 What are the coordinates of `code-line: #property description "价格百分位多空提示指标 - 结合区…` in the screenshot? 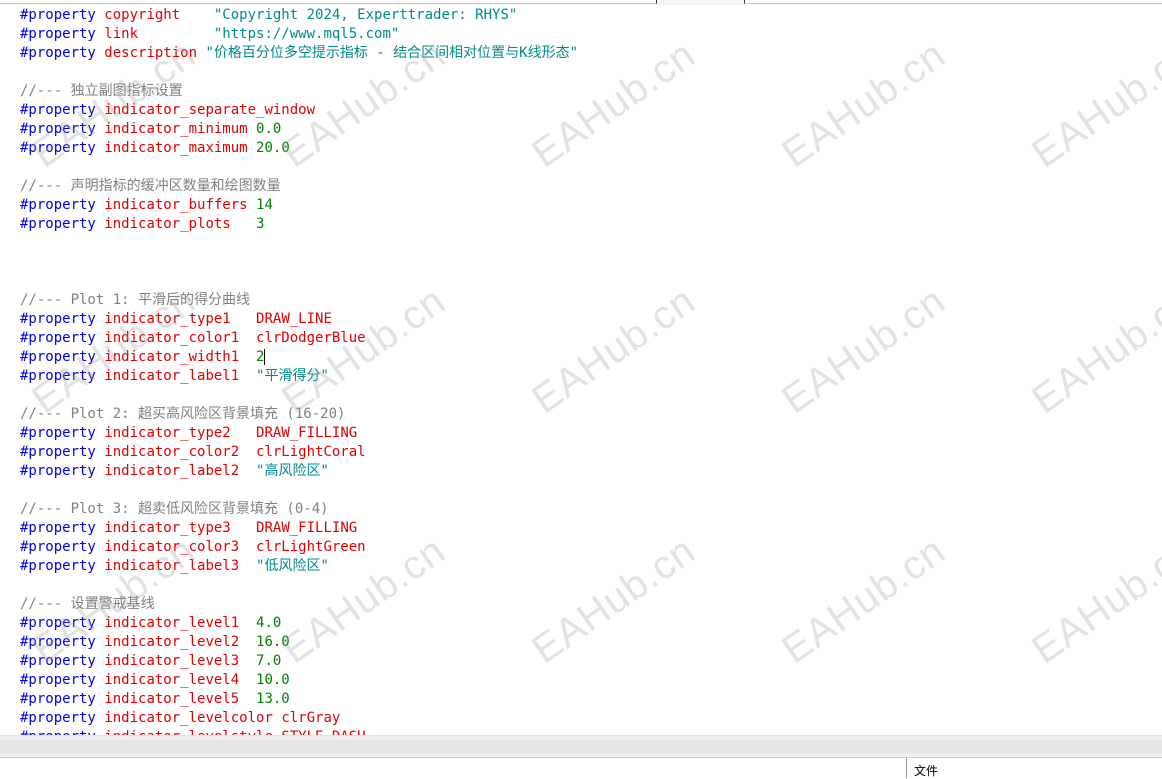 It's located at (299, 53).